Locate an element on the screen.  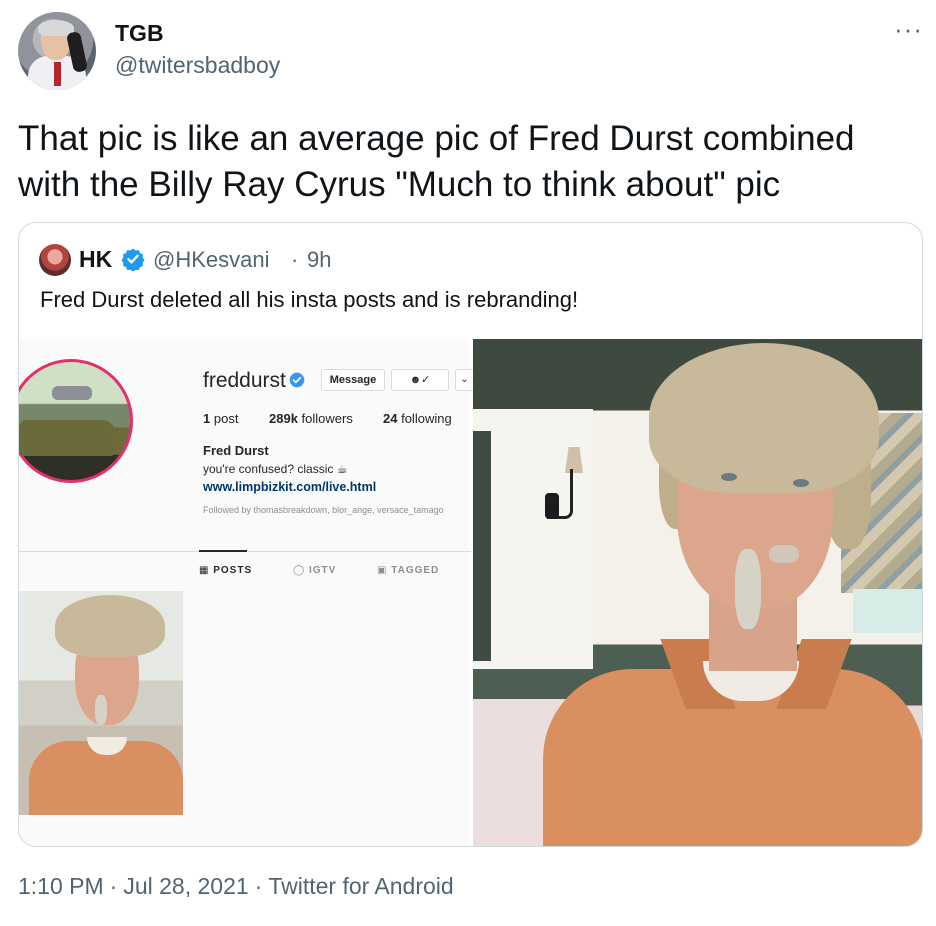
tweet-time: 1:10 PM is located at coordinates (61, 886).